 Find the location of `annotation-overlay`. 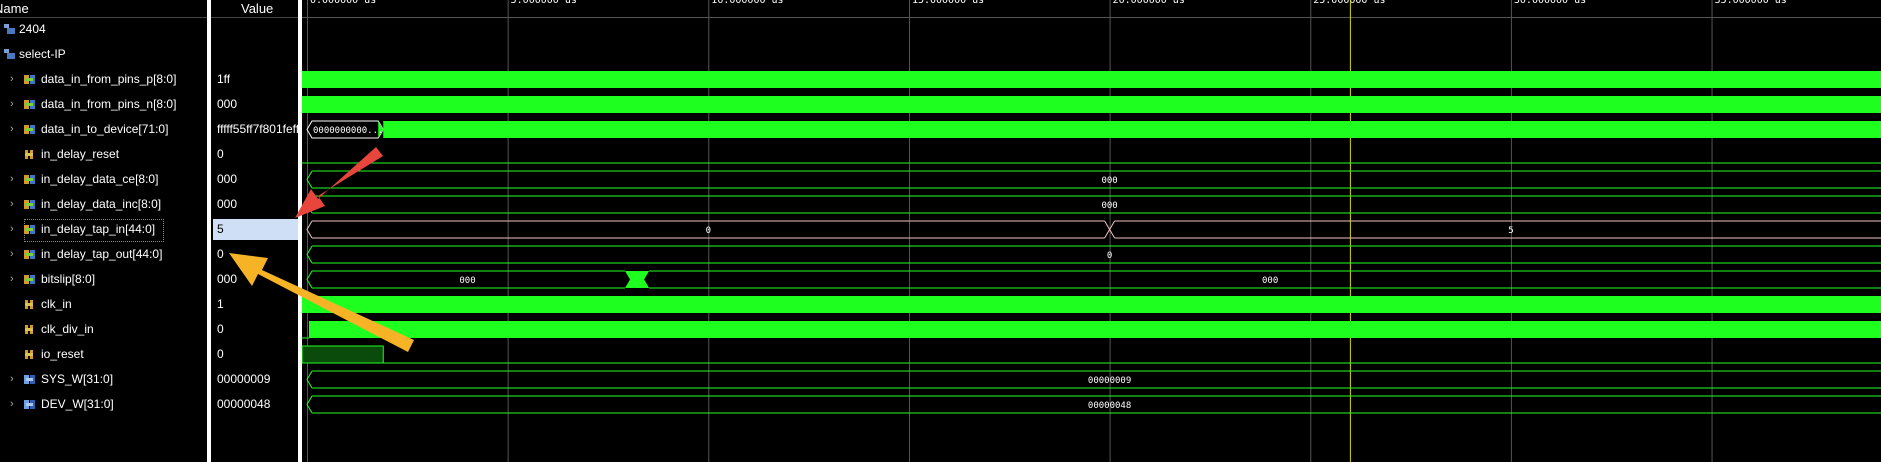

annotation-overlay is located at coordinates (321, 249).